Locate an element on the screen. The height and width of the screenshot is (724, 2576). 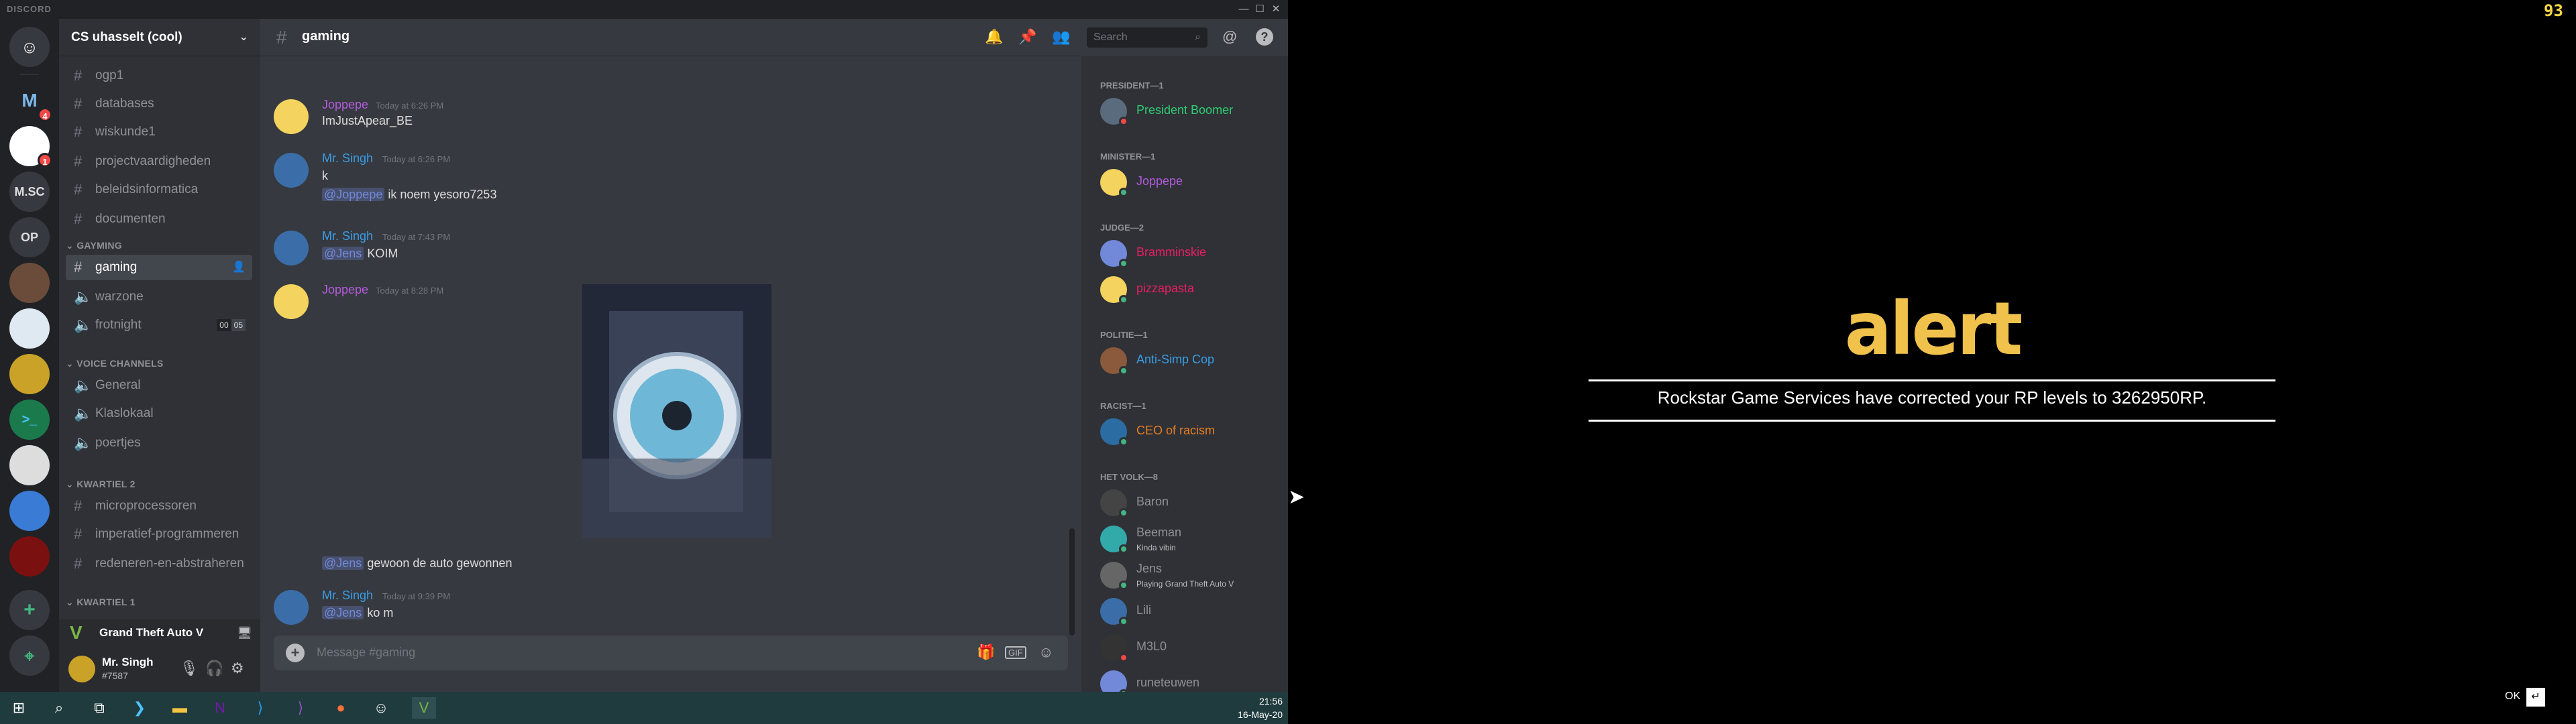
server-op: OP is located at coordinates (29, 237).